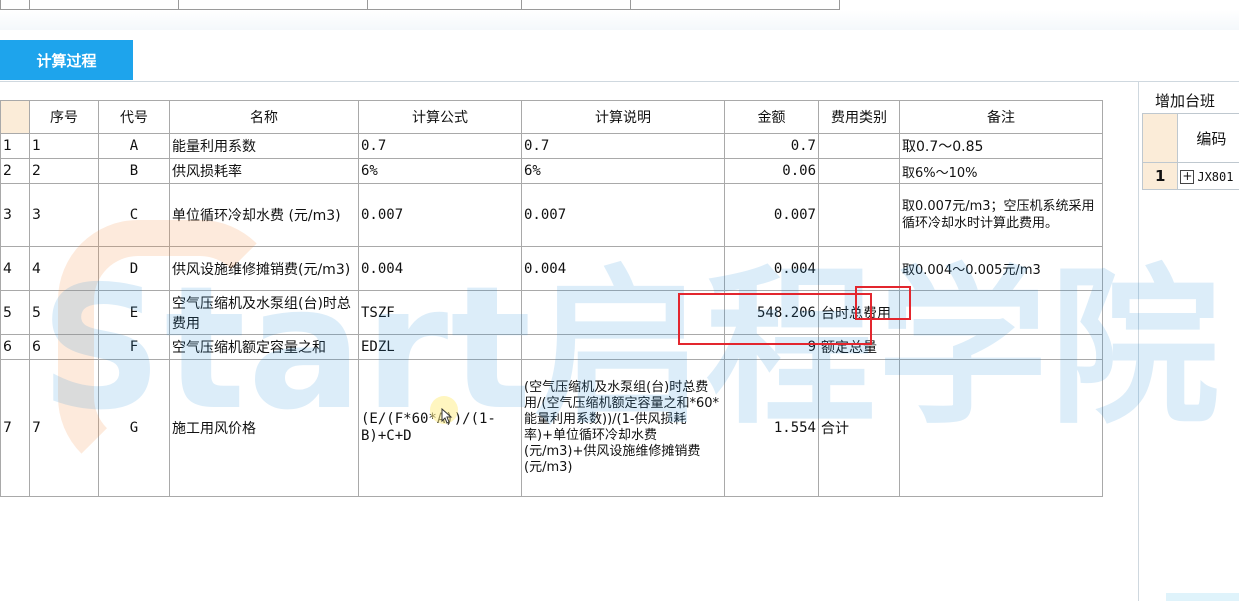  I want to click on highlight-box-amount, so click(775, 319).